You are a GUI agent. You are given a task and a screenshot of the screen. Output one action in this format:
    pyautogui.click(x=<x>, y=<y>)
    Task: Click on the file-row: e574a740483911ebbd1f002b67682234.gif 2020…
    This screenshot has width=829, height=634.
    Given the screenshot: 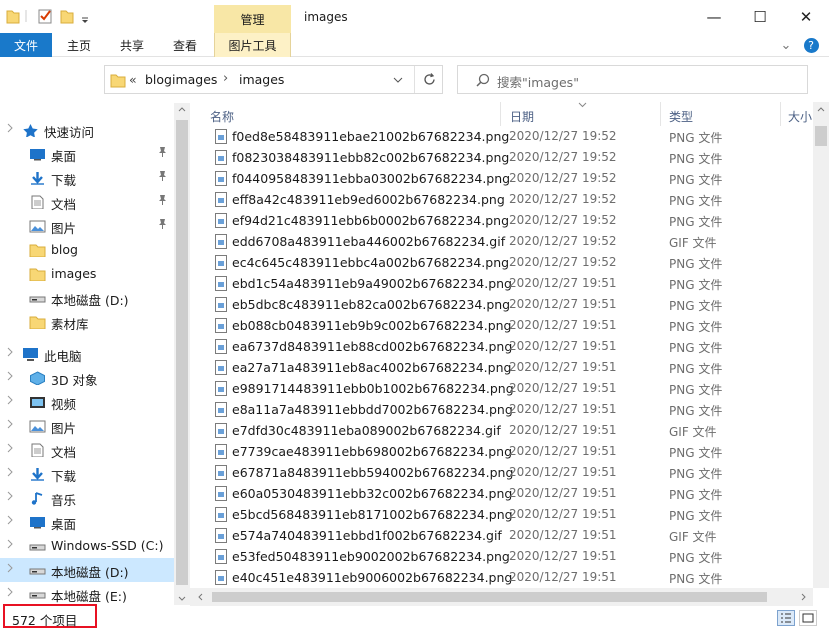 What is the action you would take?
    pyautogui.click(x=501, y=535)
    